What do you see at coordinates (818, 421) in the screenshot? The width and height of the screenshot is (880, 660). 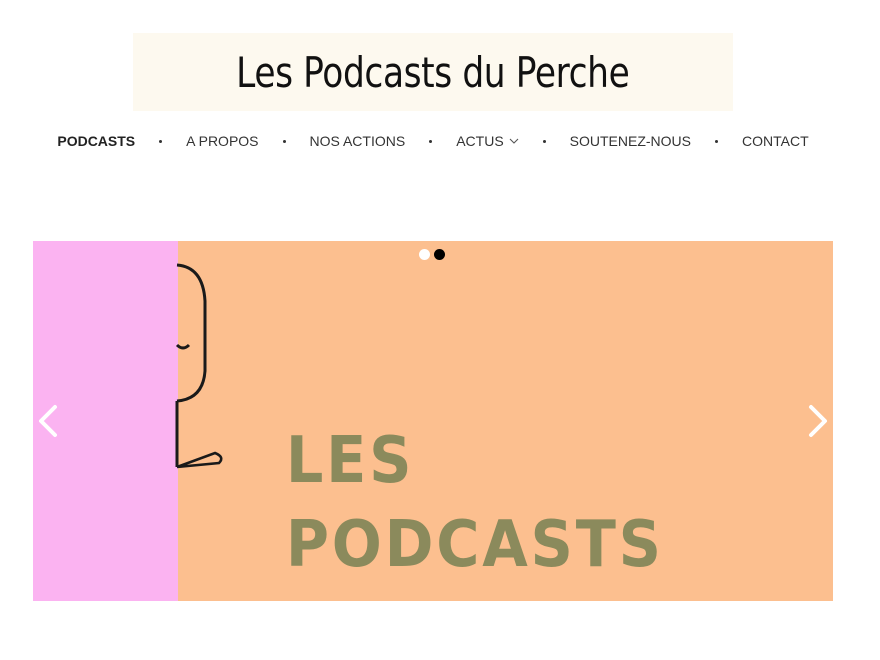 I see `chevron-right-icon` at bounding box center [818, 421].